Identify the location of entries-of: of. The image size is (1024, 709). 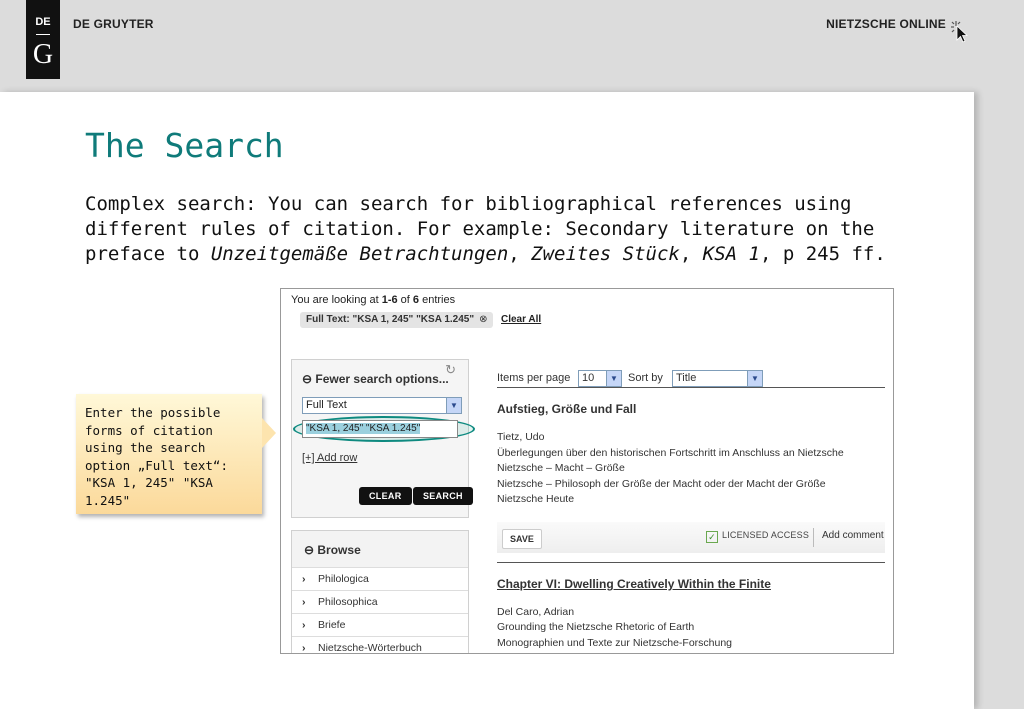
(405, 300).